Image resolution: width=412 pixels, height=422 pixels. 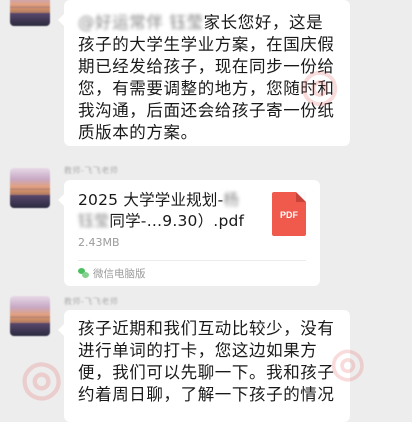 I want to click on wechat-icon, so click(x=83, y=273).